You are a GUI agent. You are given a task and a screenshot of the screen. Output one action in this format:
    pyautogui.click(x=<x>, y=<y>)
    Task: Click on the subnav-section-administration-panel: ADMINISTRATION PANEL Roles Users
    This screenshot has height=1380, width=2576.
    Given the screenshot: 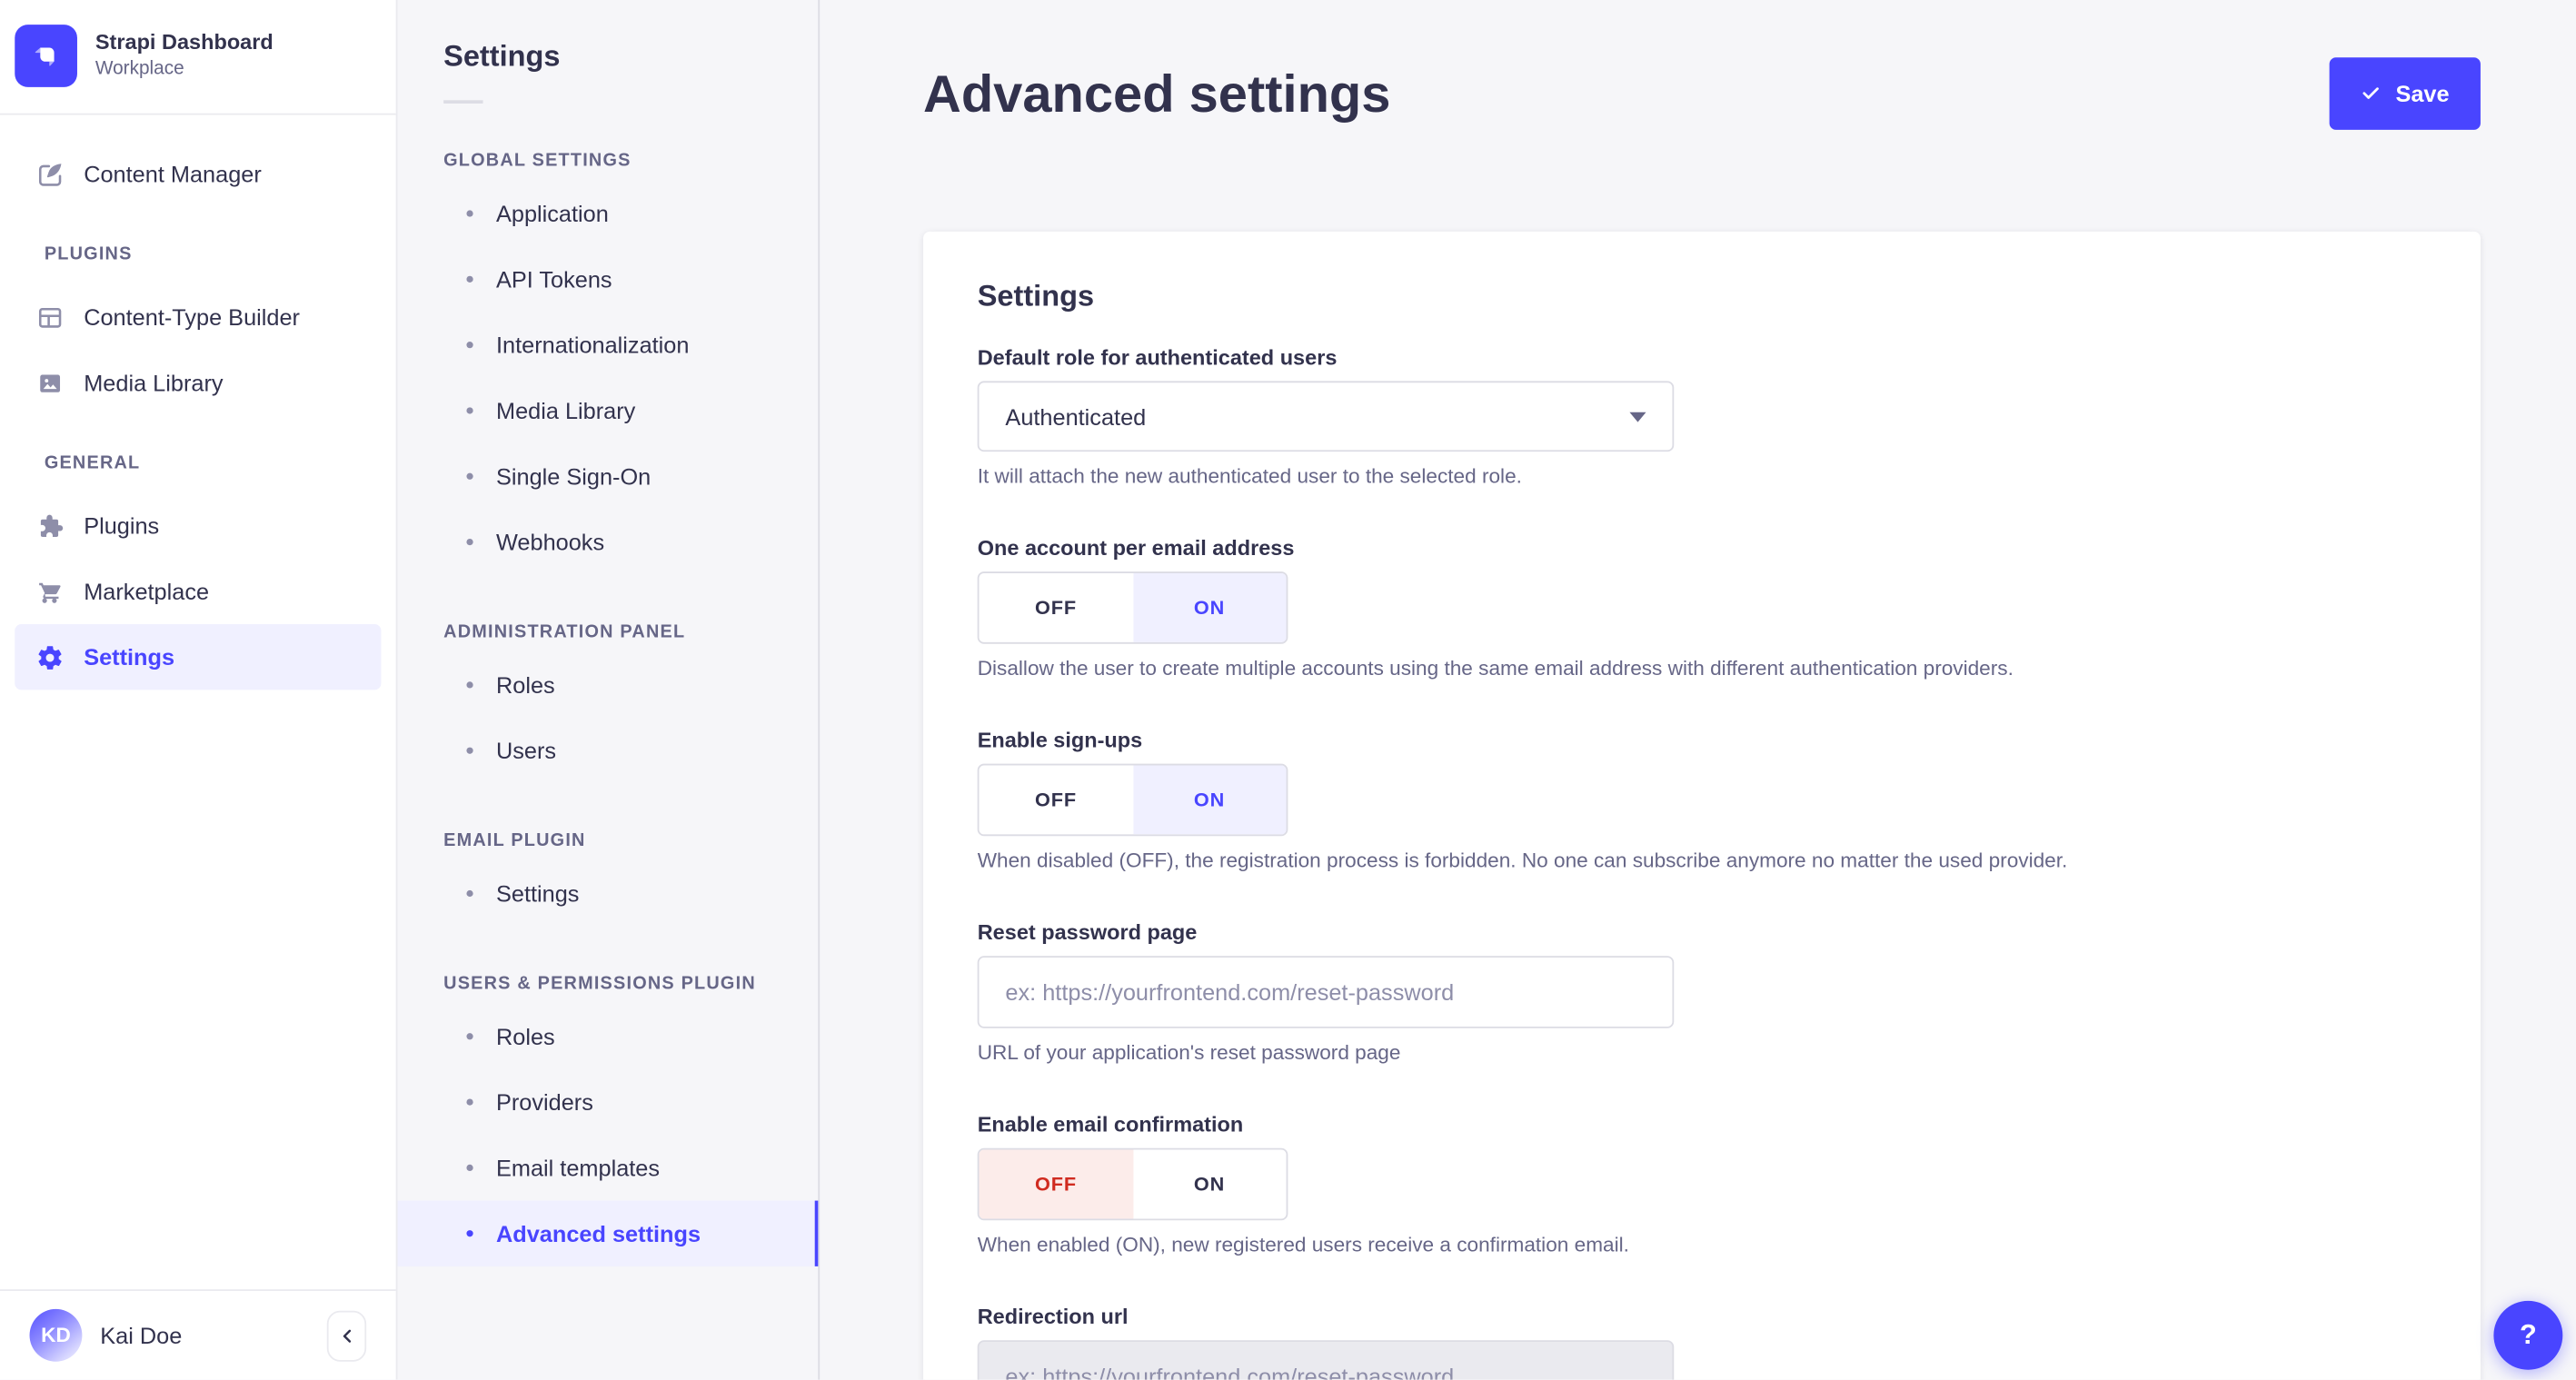 What is the action you would take?
    pyautogui.click(x=608, y=702)
    